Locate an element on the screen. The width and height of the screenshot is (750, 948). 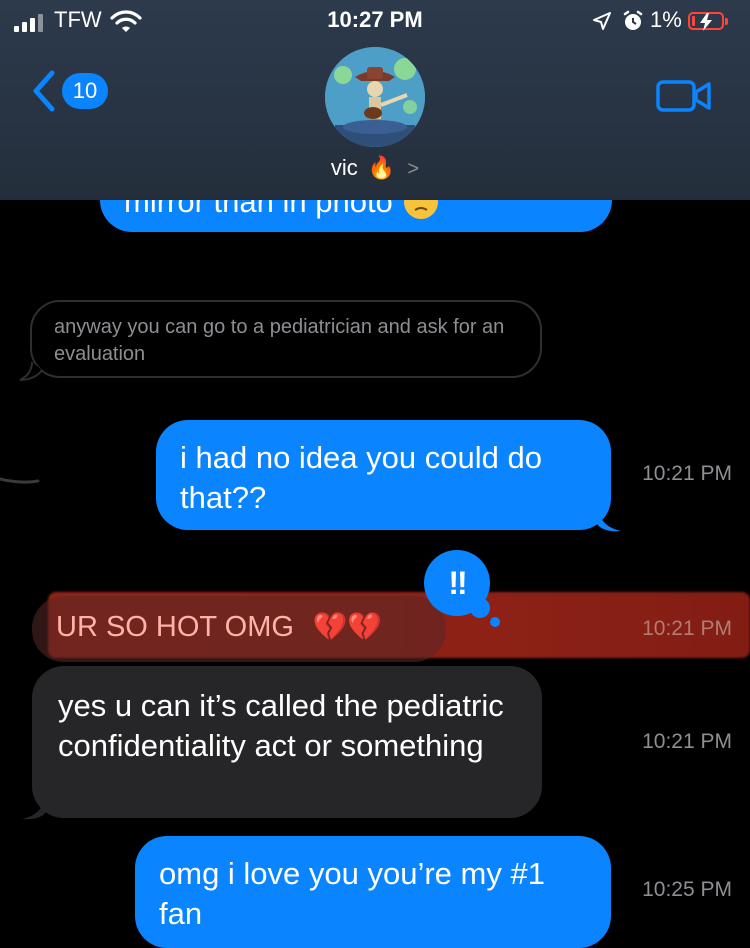
chevron-left-icon is located at coordinates (44, 91).